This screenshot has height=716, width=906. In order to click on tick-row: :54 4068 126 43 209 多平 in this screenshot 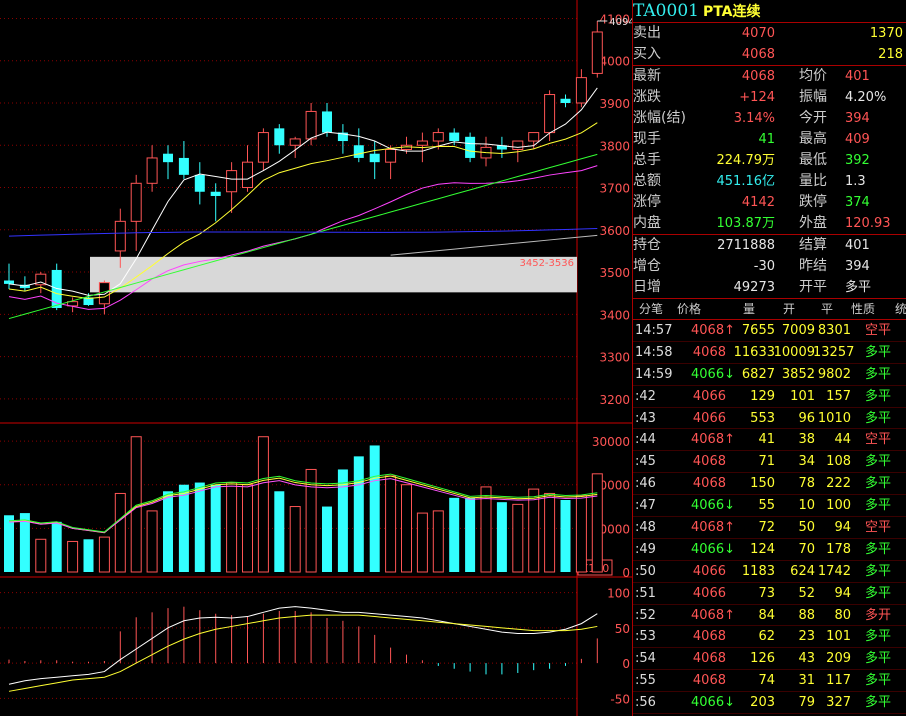, I will do `click(769, 659)`.